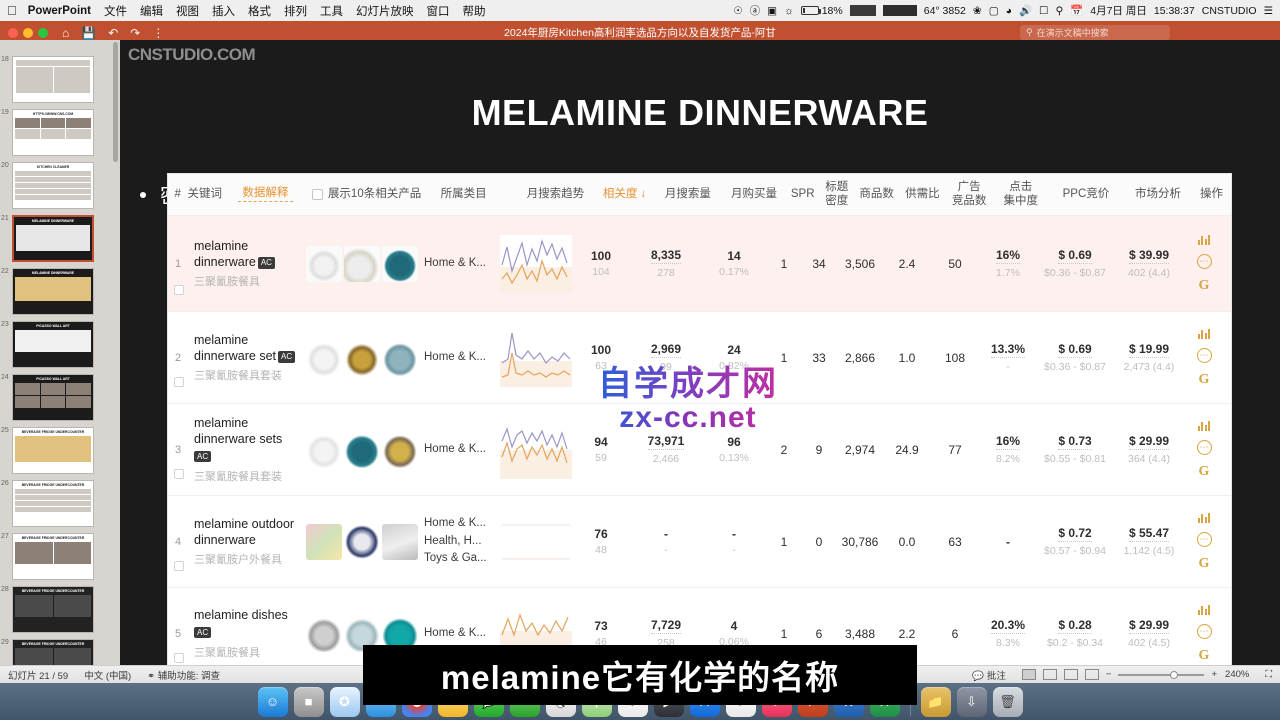  I want to click on menu-item-file: 文件, so click(115, 11).